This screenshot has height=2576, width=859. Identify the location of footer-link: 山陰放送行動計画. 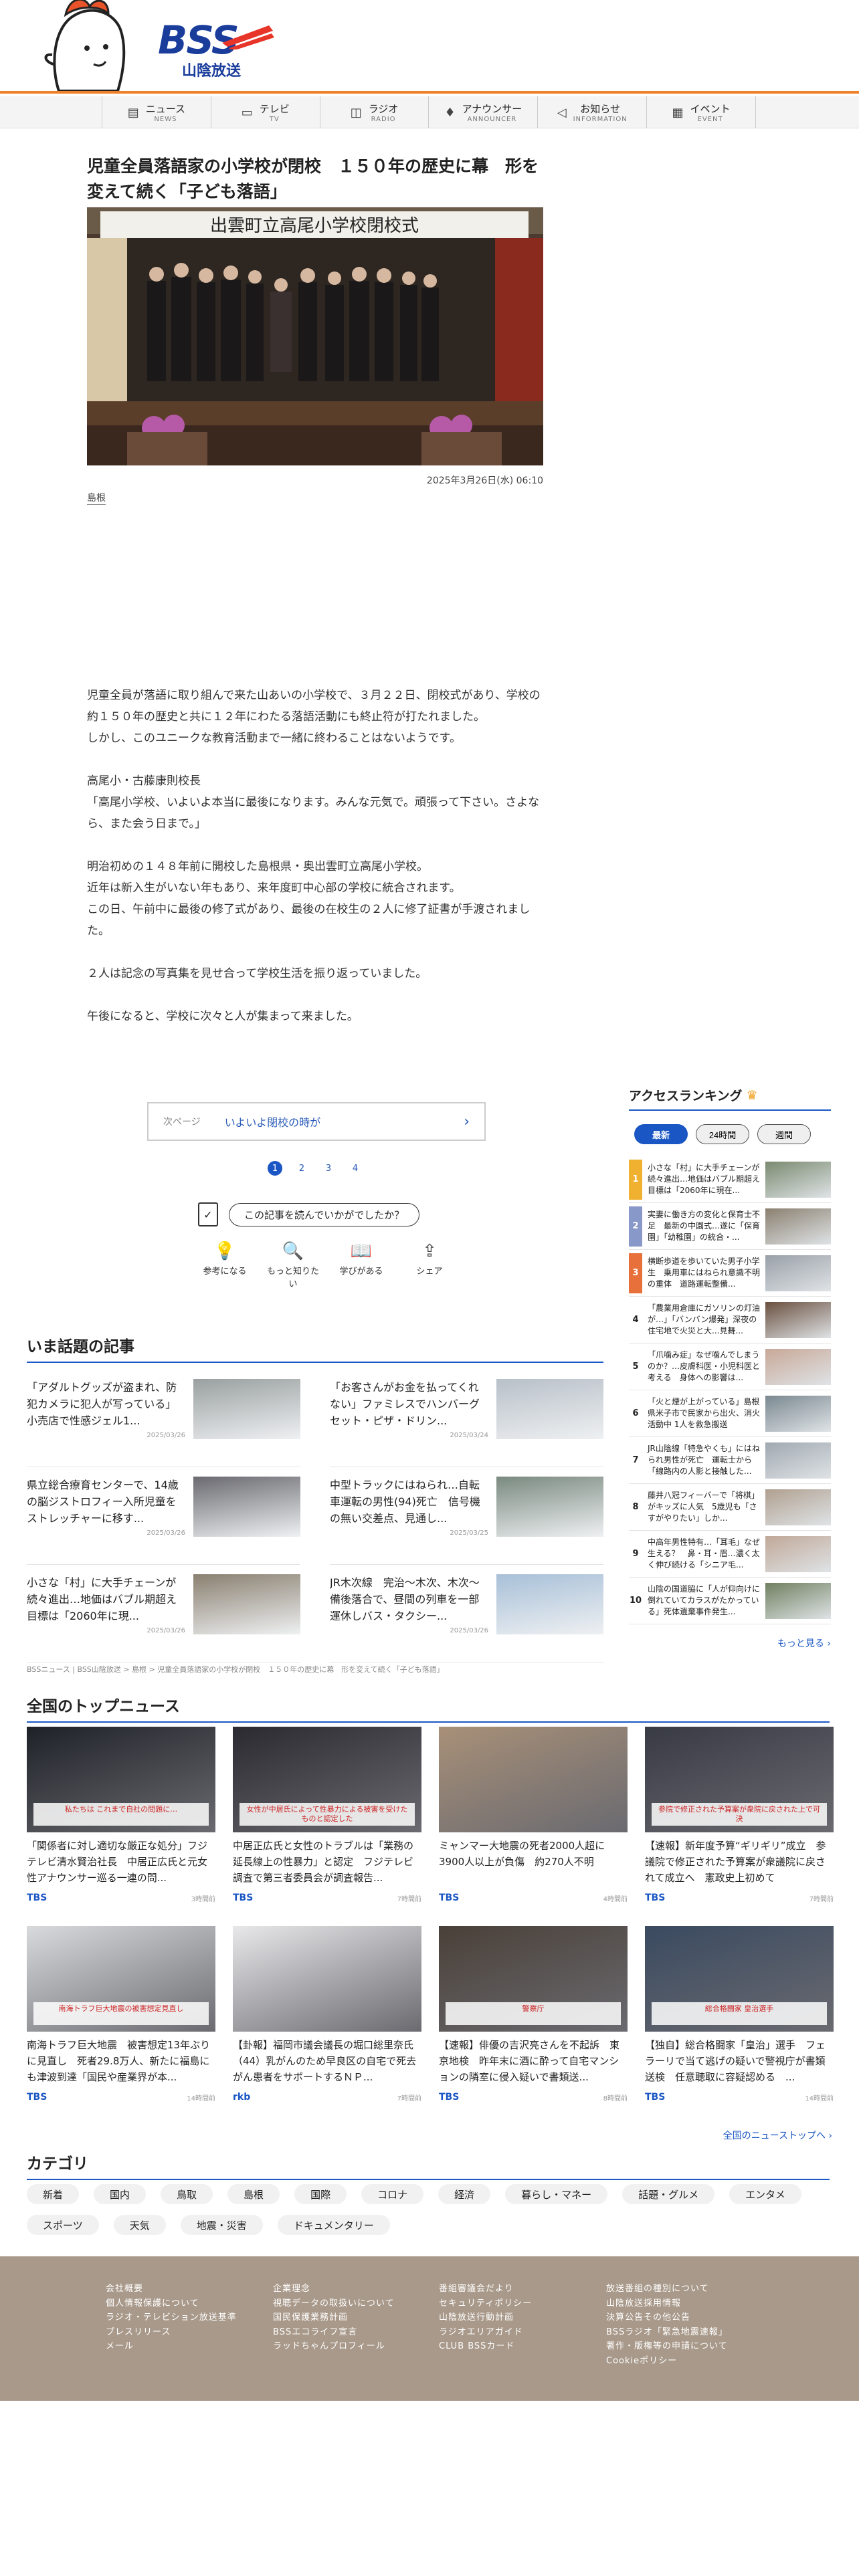
(486, 2318).